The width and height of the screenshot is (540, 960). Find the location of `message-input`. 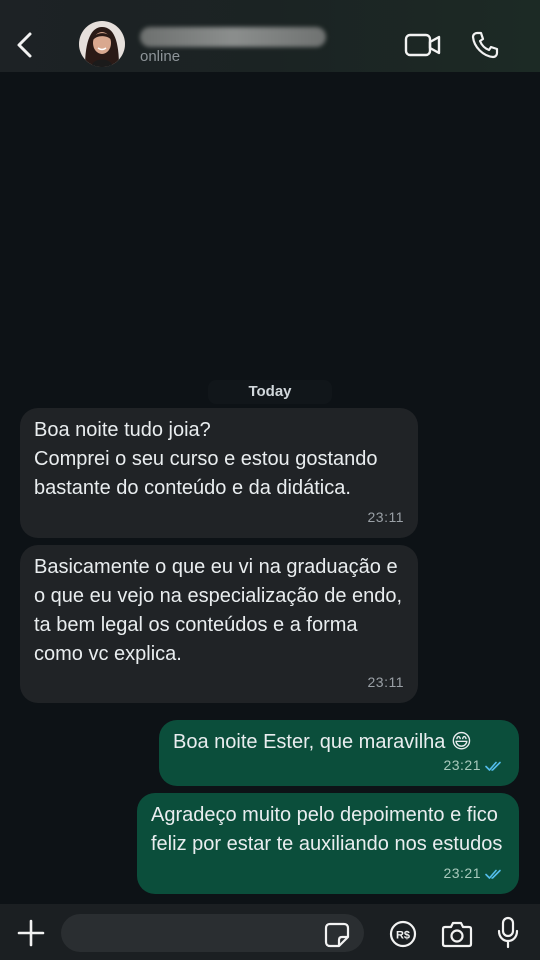

message-input is located at coordinates (212, 933).